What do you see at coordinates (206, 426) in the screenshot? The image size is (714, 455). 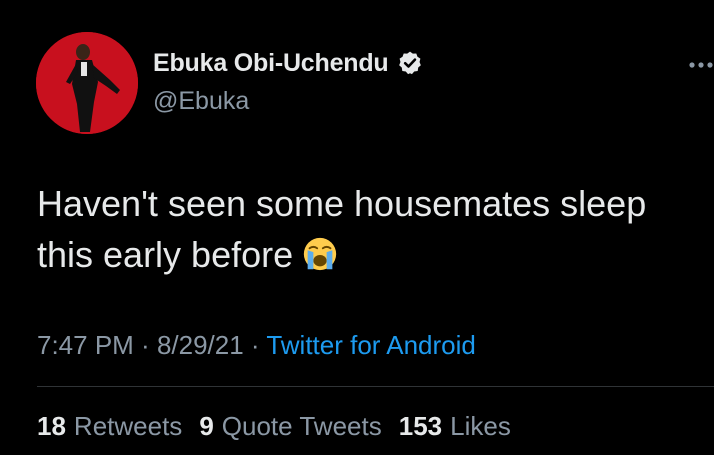 I see `quote-tweets-count: 9` at bounding box center [206, 426].